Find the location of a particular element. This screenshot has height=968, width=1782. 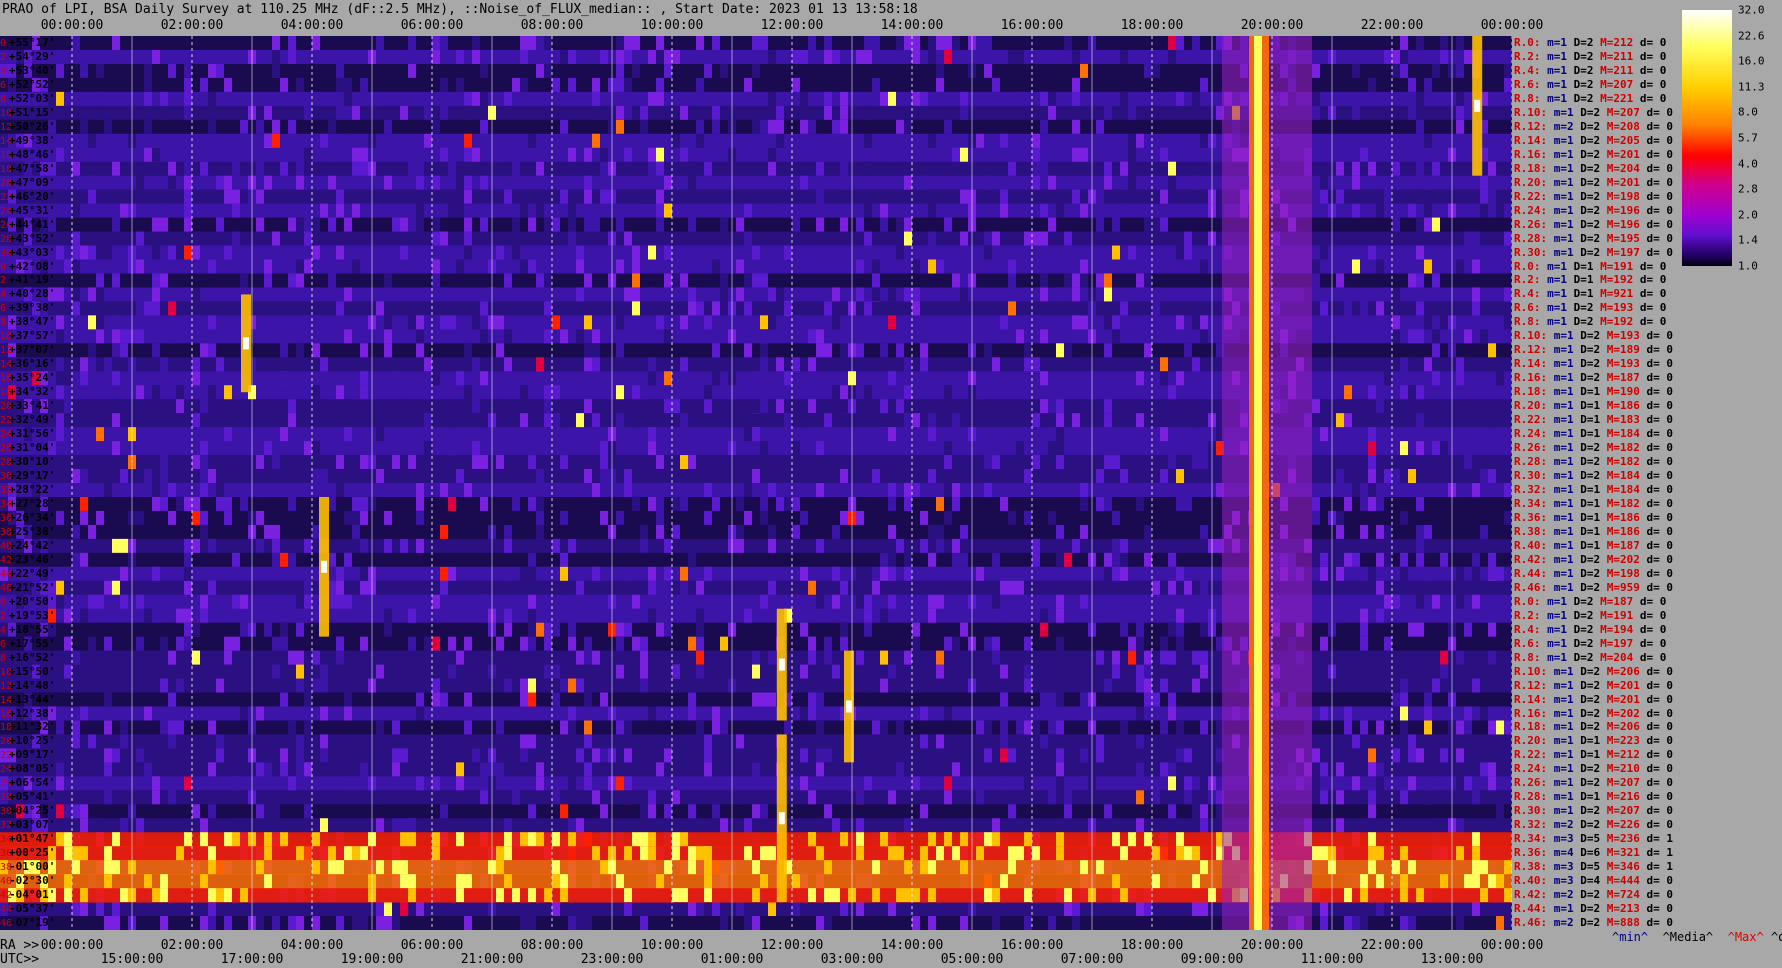

beam-stat-row: R.12: m=1 D=2 M=201 d= 0 is located at coordinates (1593, 685).